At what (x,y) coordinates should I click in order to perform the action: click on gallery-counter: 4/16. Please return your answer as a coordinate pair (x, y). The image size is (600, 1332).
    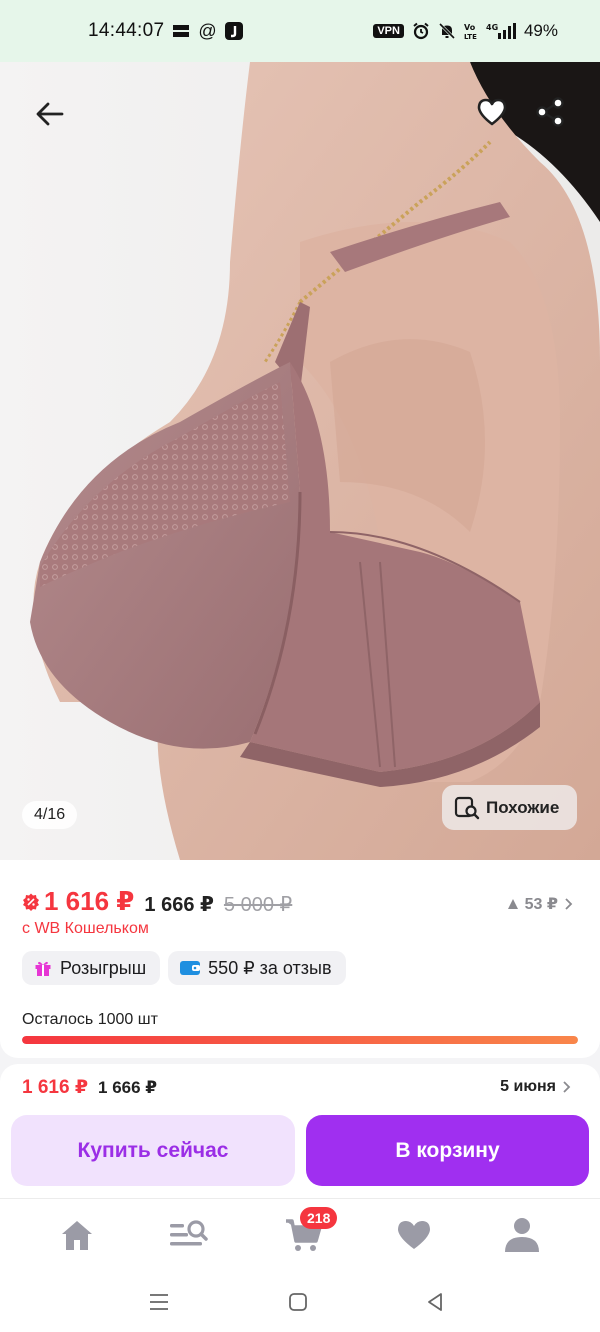
    Looking at the image, I should click on (50, 815).